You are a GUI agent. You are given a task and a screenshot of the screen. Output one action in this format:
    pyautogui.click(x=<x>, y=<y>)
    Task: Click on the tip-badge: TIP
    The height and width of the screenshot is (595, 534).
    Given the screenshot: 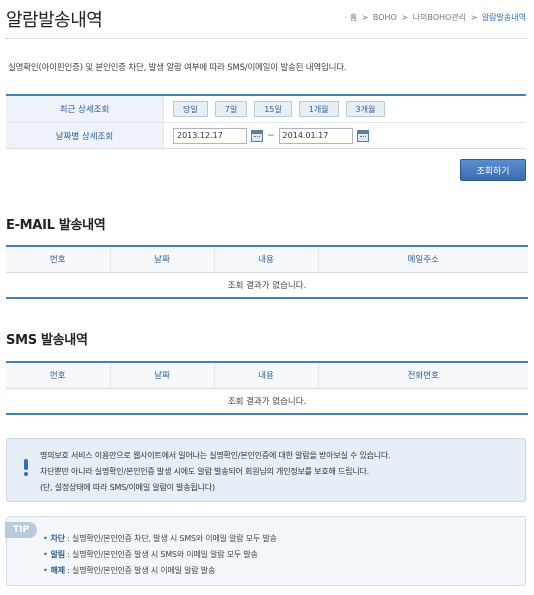 What is the action you would take?
    pyautogui.click(x=21, y=530)
    